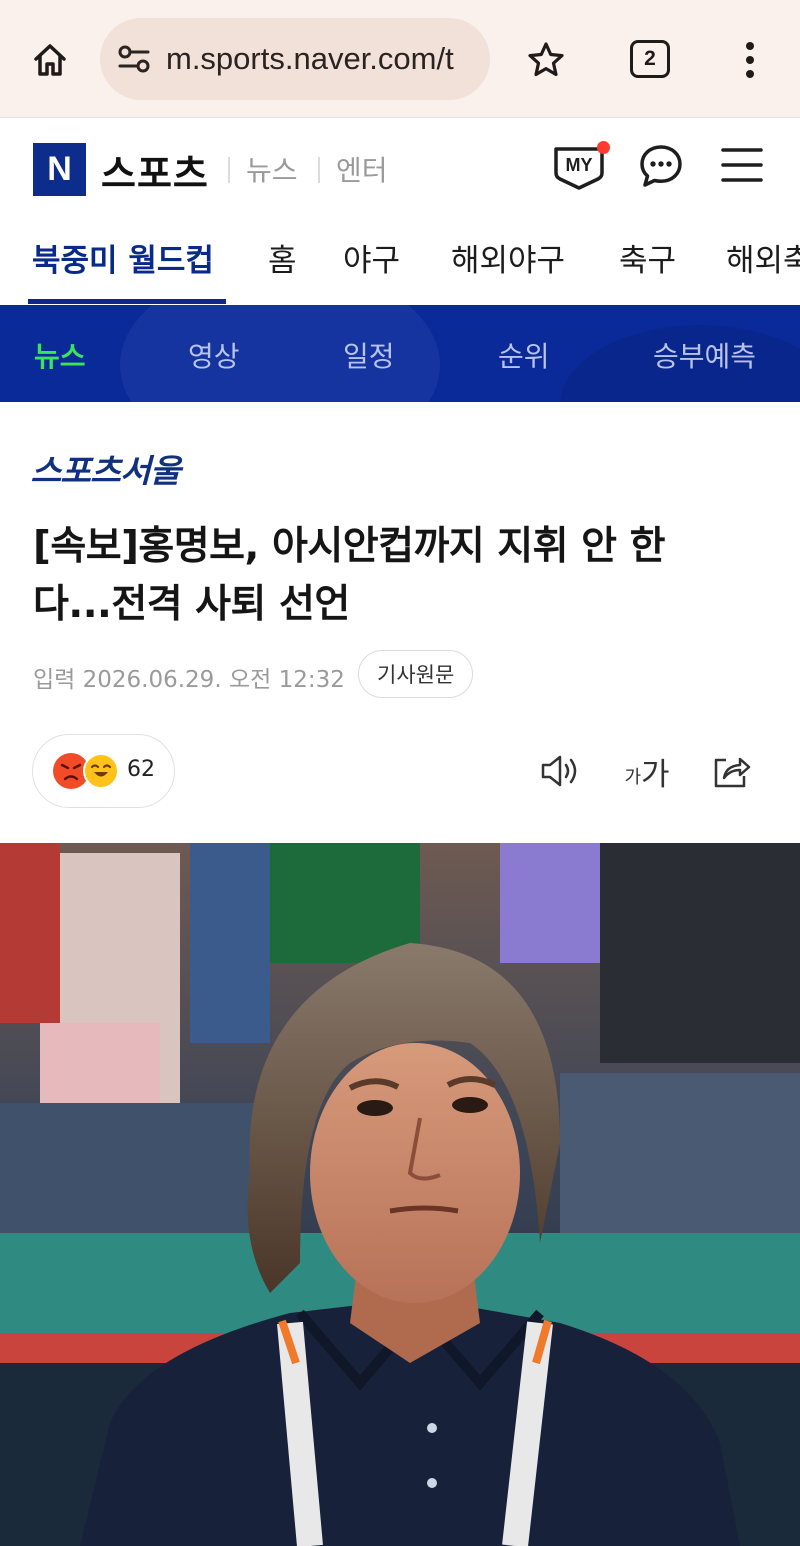  Describe the element at coordinates (59, 169) in the screenshot. I see `naver-logo: N` at that location.